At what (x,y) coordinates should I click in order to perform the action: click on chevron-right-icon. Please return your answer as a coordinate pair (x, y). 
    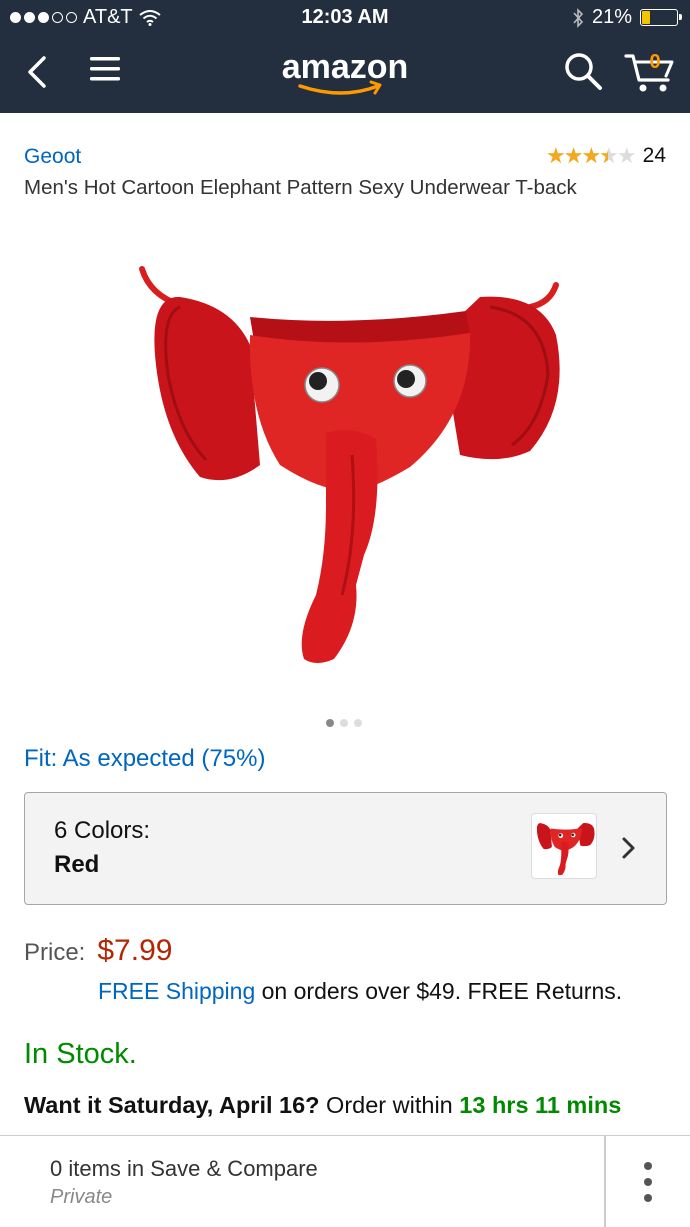
    Looking at the image, I should click on (628, 848).